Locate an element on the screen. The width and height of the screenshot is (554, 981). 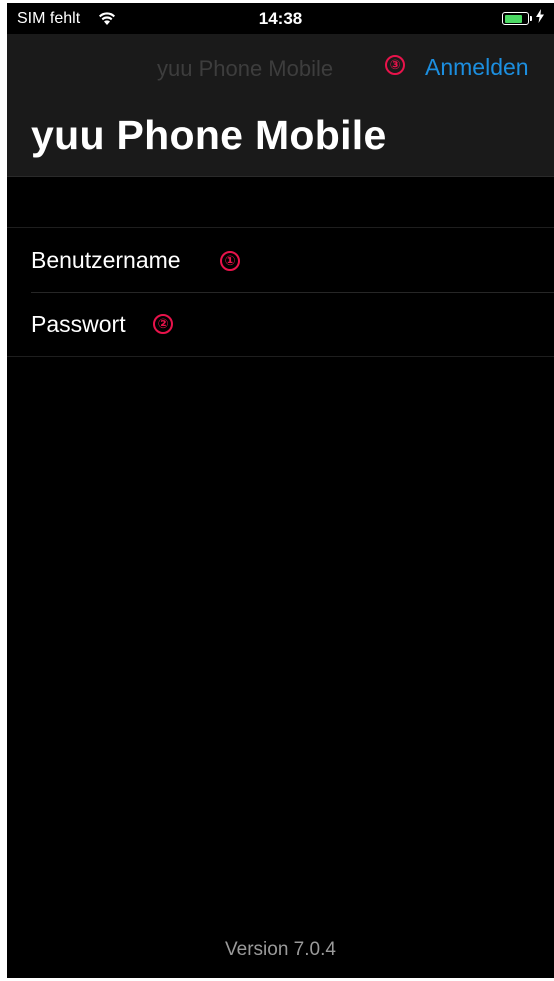
step-marker-1: ① is located at coordinates (230, 261).